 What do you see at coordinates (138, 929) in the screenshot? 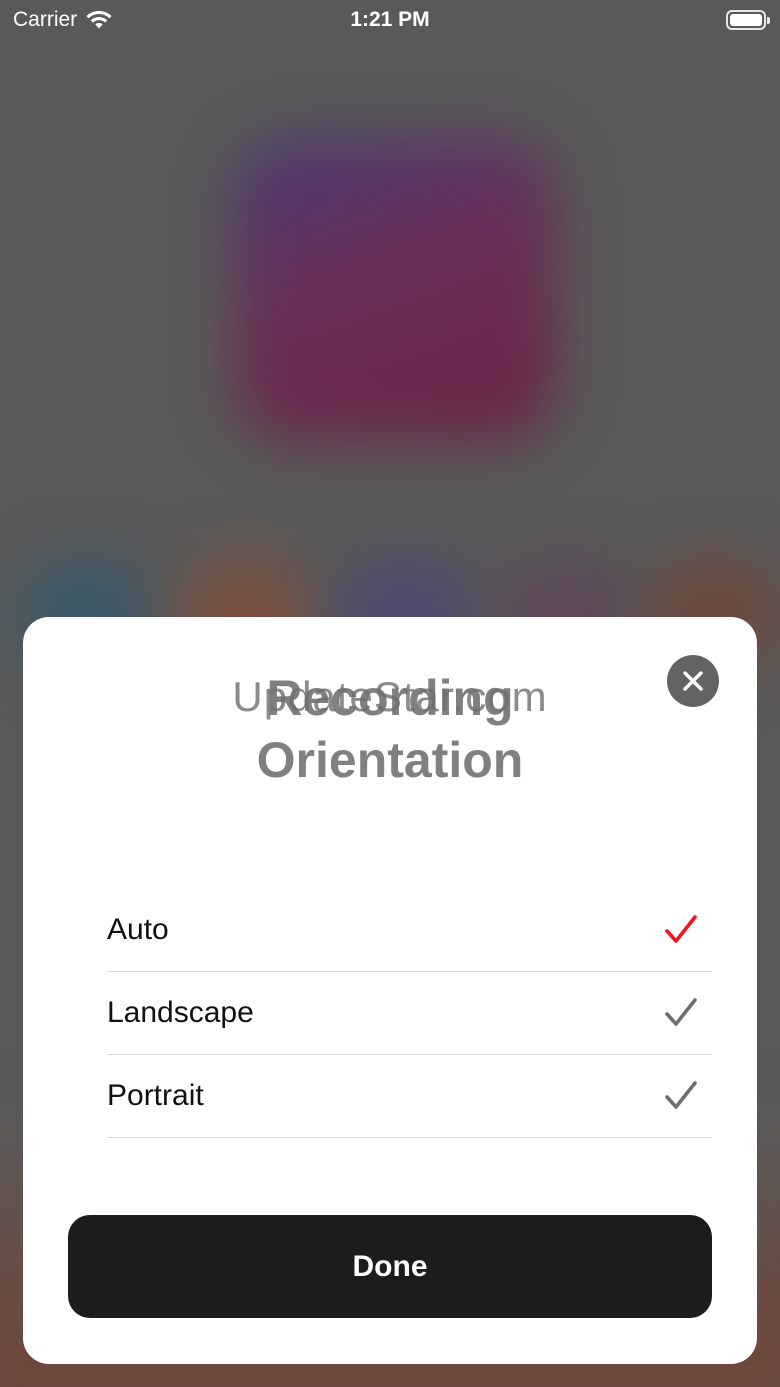
I see `option-label: Auto` at bounding box center [138, 929].